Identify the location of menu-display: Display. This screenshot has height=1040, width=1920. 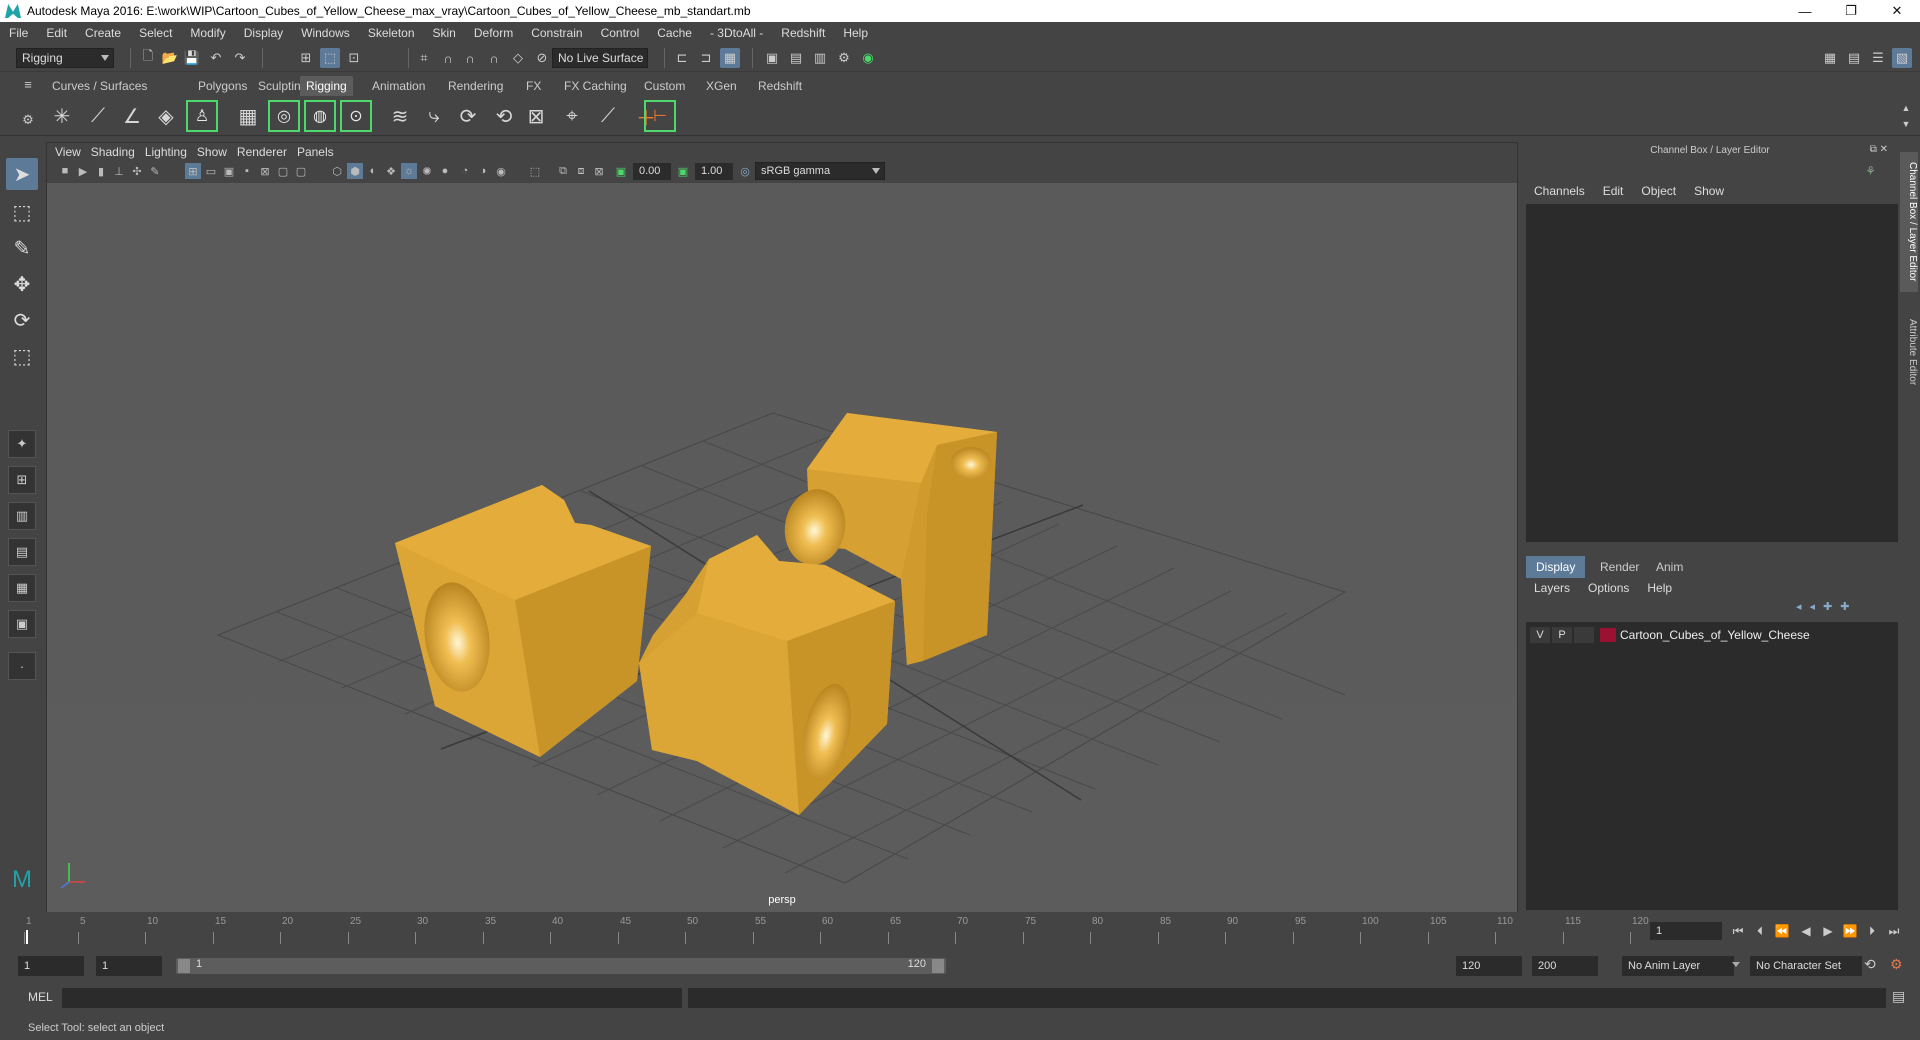
(263, 33).